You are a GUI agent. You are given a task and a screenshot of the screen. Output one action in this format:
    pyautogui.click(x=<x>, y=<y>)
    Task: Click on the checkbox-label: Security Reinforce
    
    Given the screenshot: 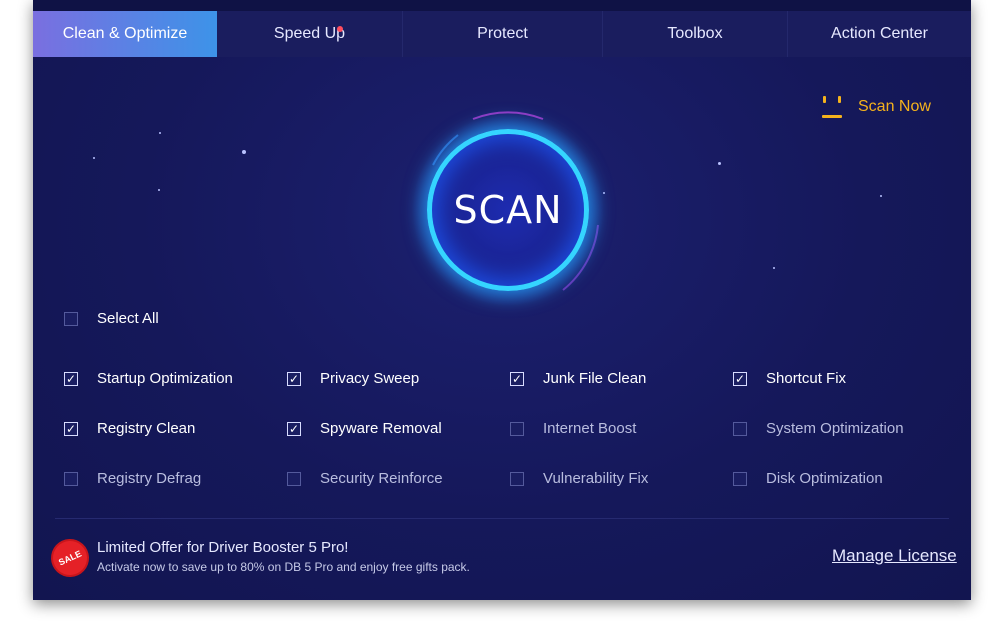 What is the action you would take?
    pyautogui.click(x=381, y=478)
    